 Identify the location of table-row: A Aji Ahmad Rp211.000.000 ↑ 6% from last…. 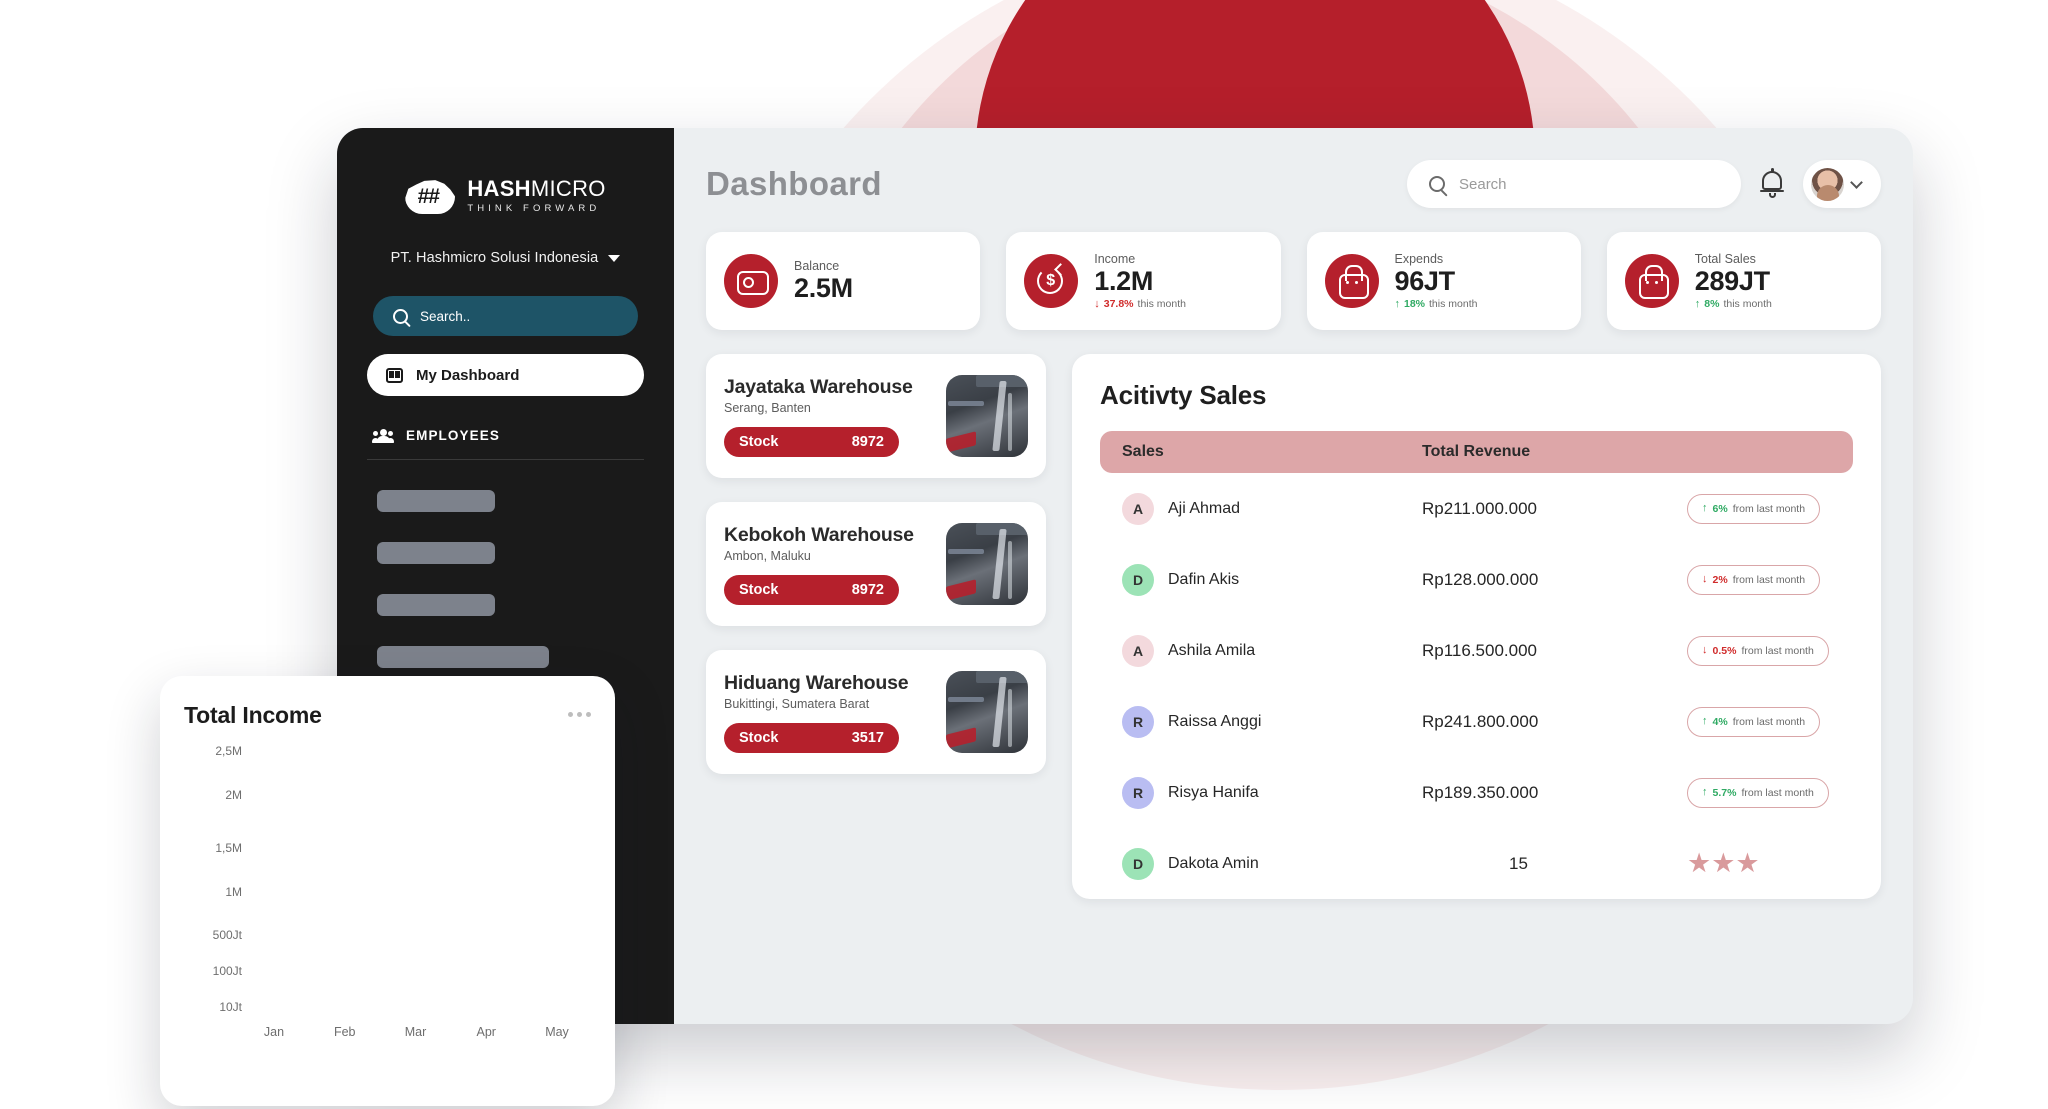
(1476, 508).